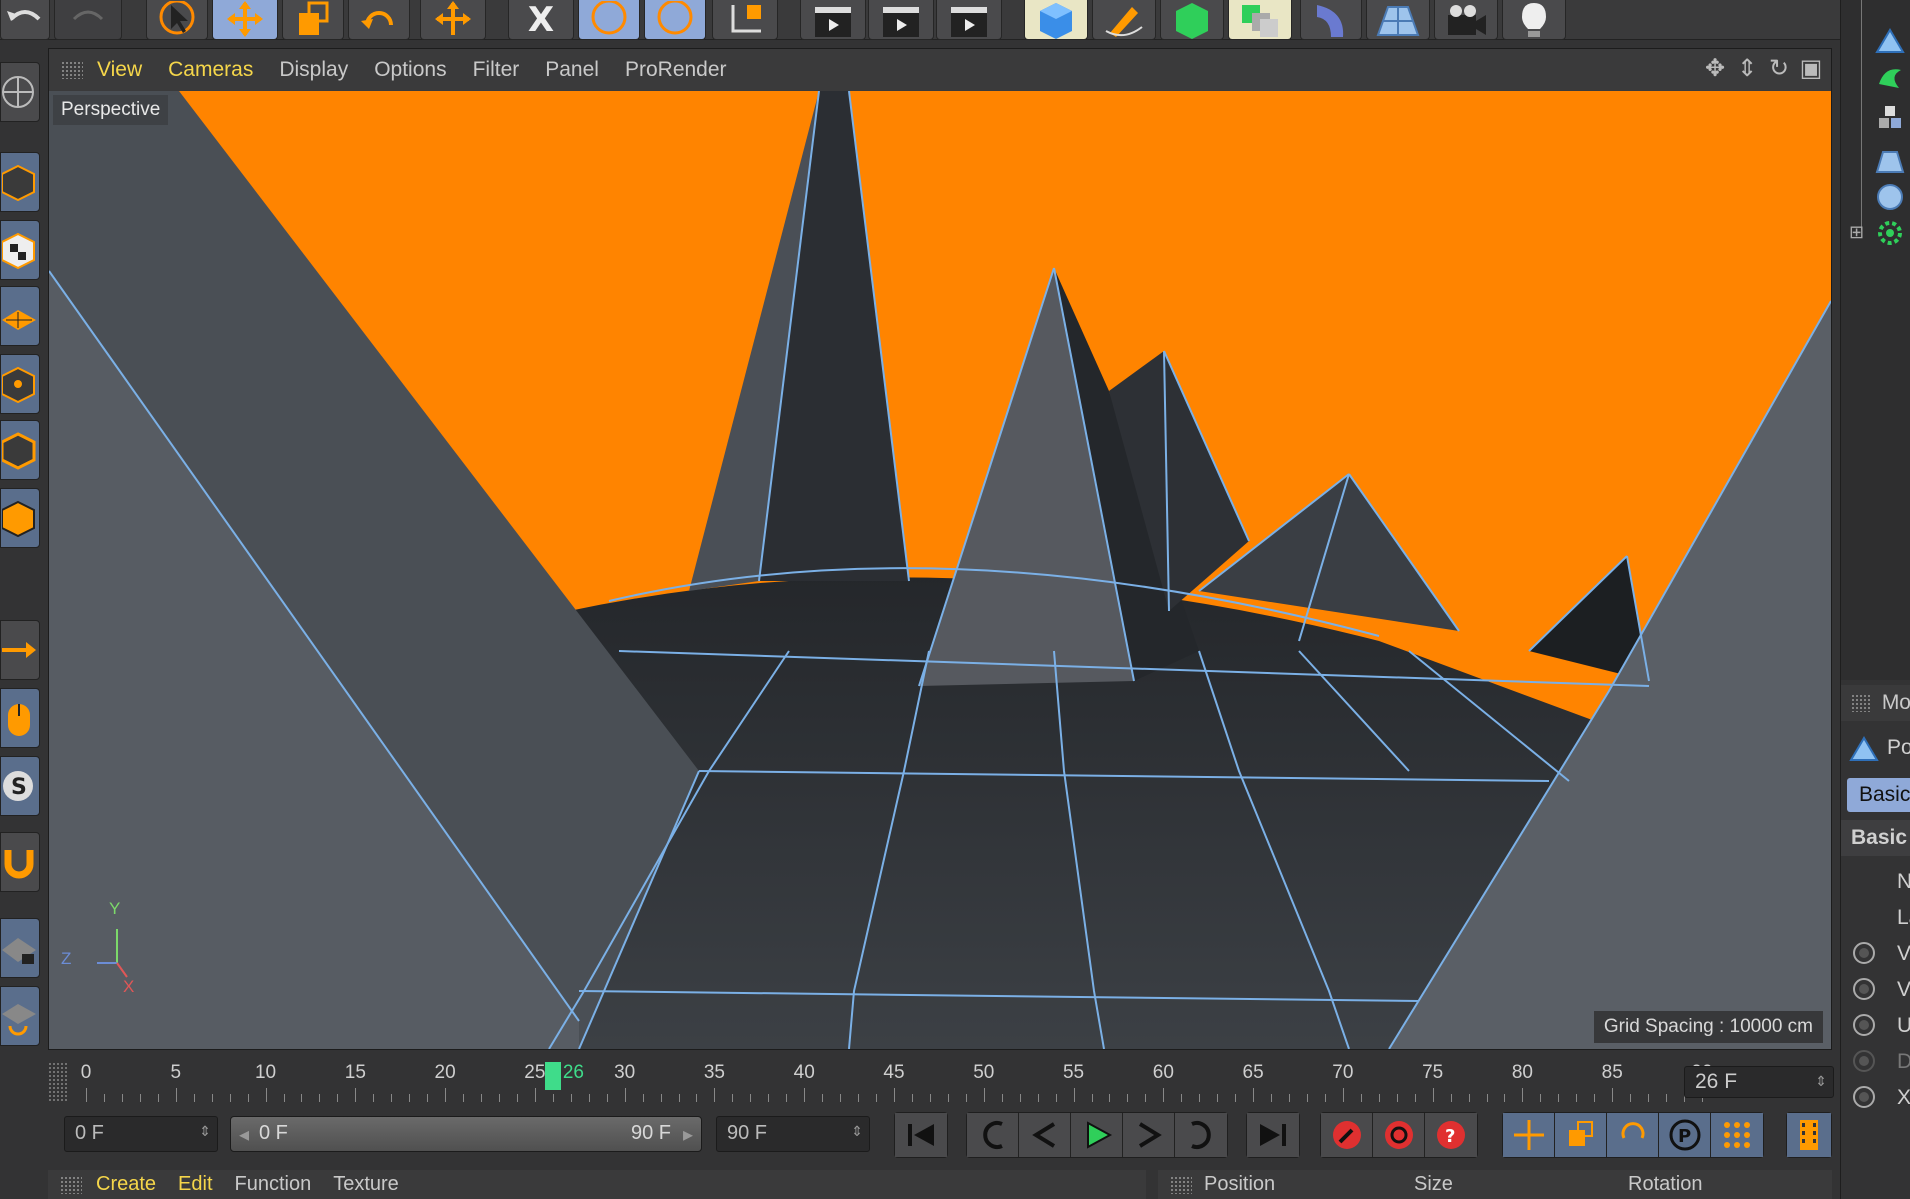 This screenshot has width=1910, height=1199. Describe the element at coordinates (895, 1085) in the screenshot. I see `timeline-ruler: 05101520253035404550556065707580859026` at that location.